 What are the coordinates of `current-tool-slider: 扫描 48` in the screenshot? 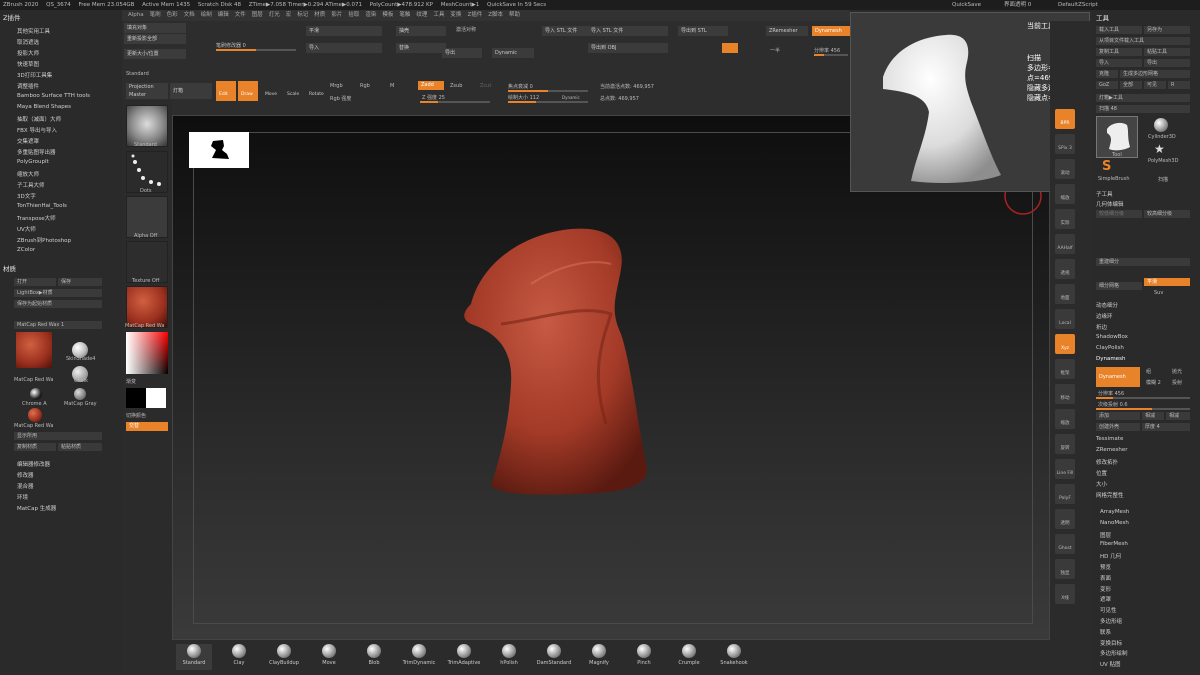 It's located at (1143, 109).